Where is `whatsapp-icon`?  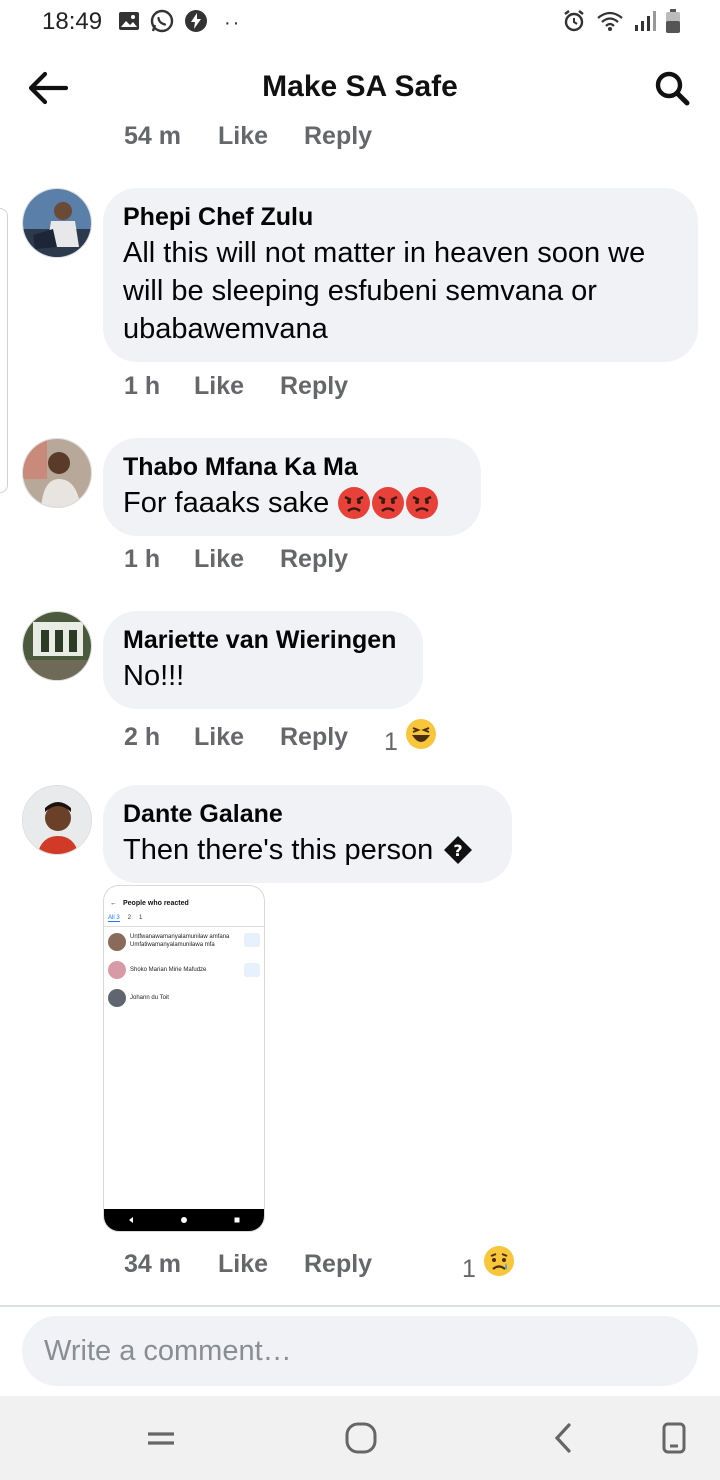
whatsapp-icon is located at coordinates (162, 23).